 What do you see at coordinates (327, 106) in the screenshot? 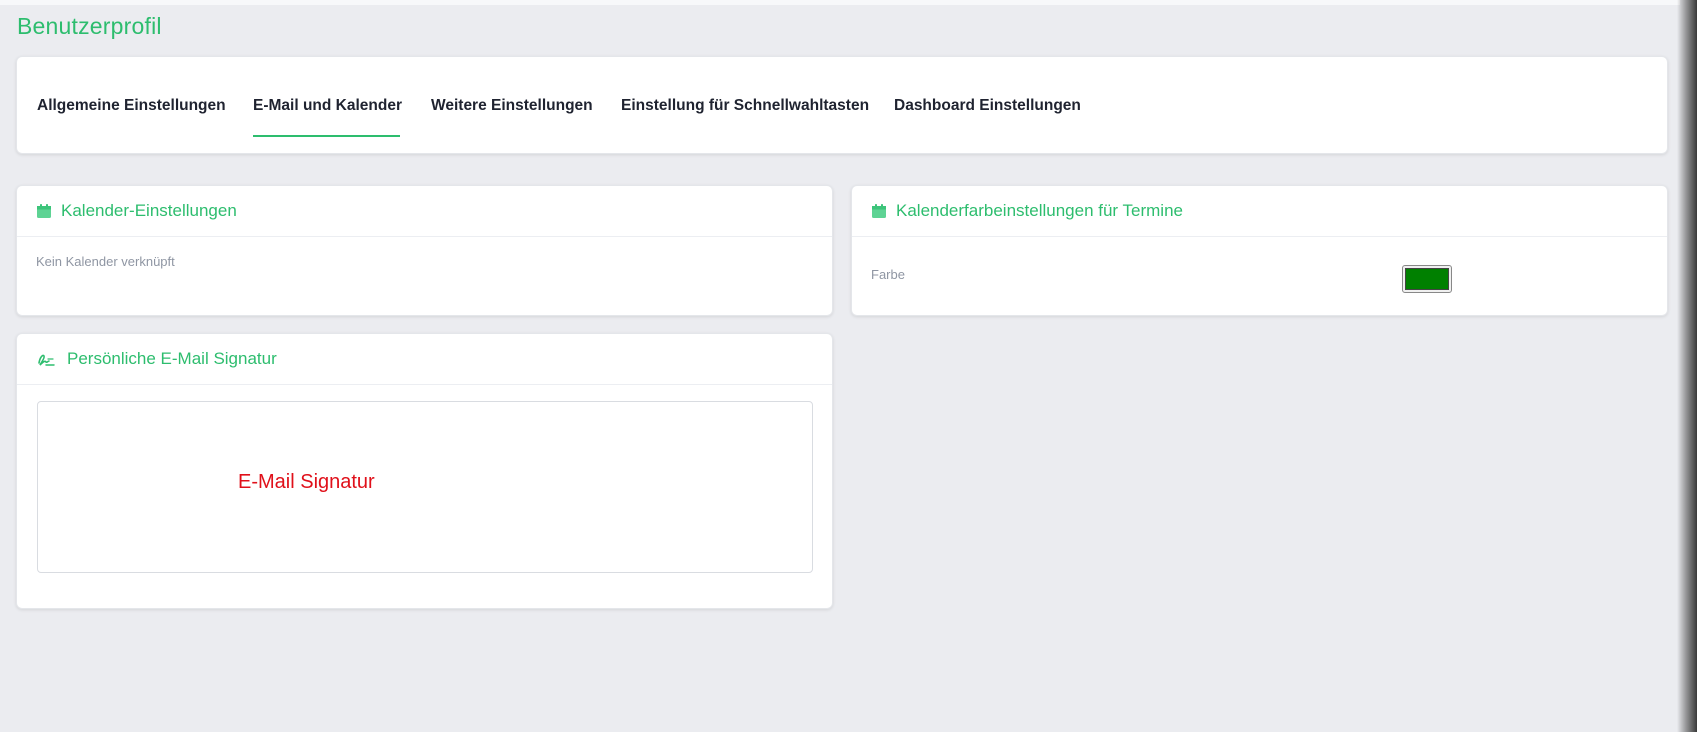
I see `tab-email-and-calendar: E-Mail und Kalender` at bounding box center [327, 106].